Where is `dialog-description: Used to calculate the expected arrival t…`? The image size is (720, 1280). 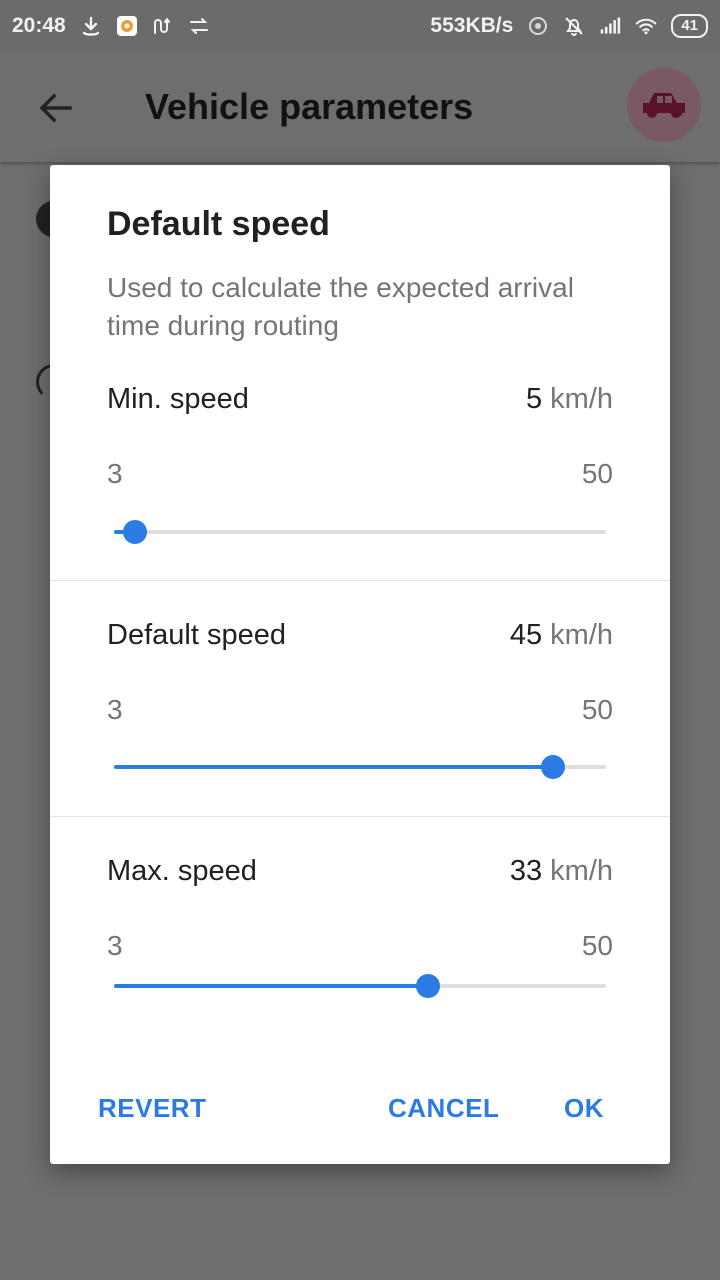 dialog-description: Used to calculate the expected arrival t… is located at coordinates (340, 306).